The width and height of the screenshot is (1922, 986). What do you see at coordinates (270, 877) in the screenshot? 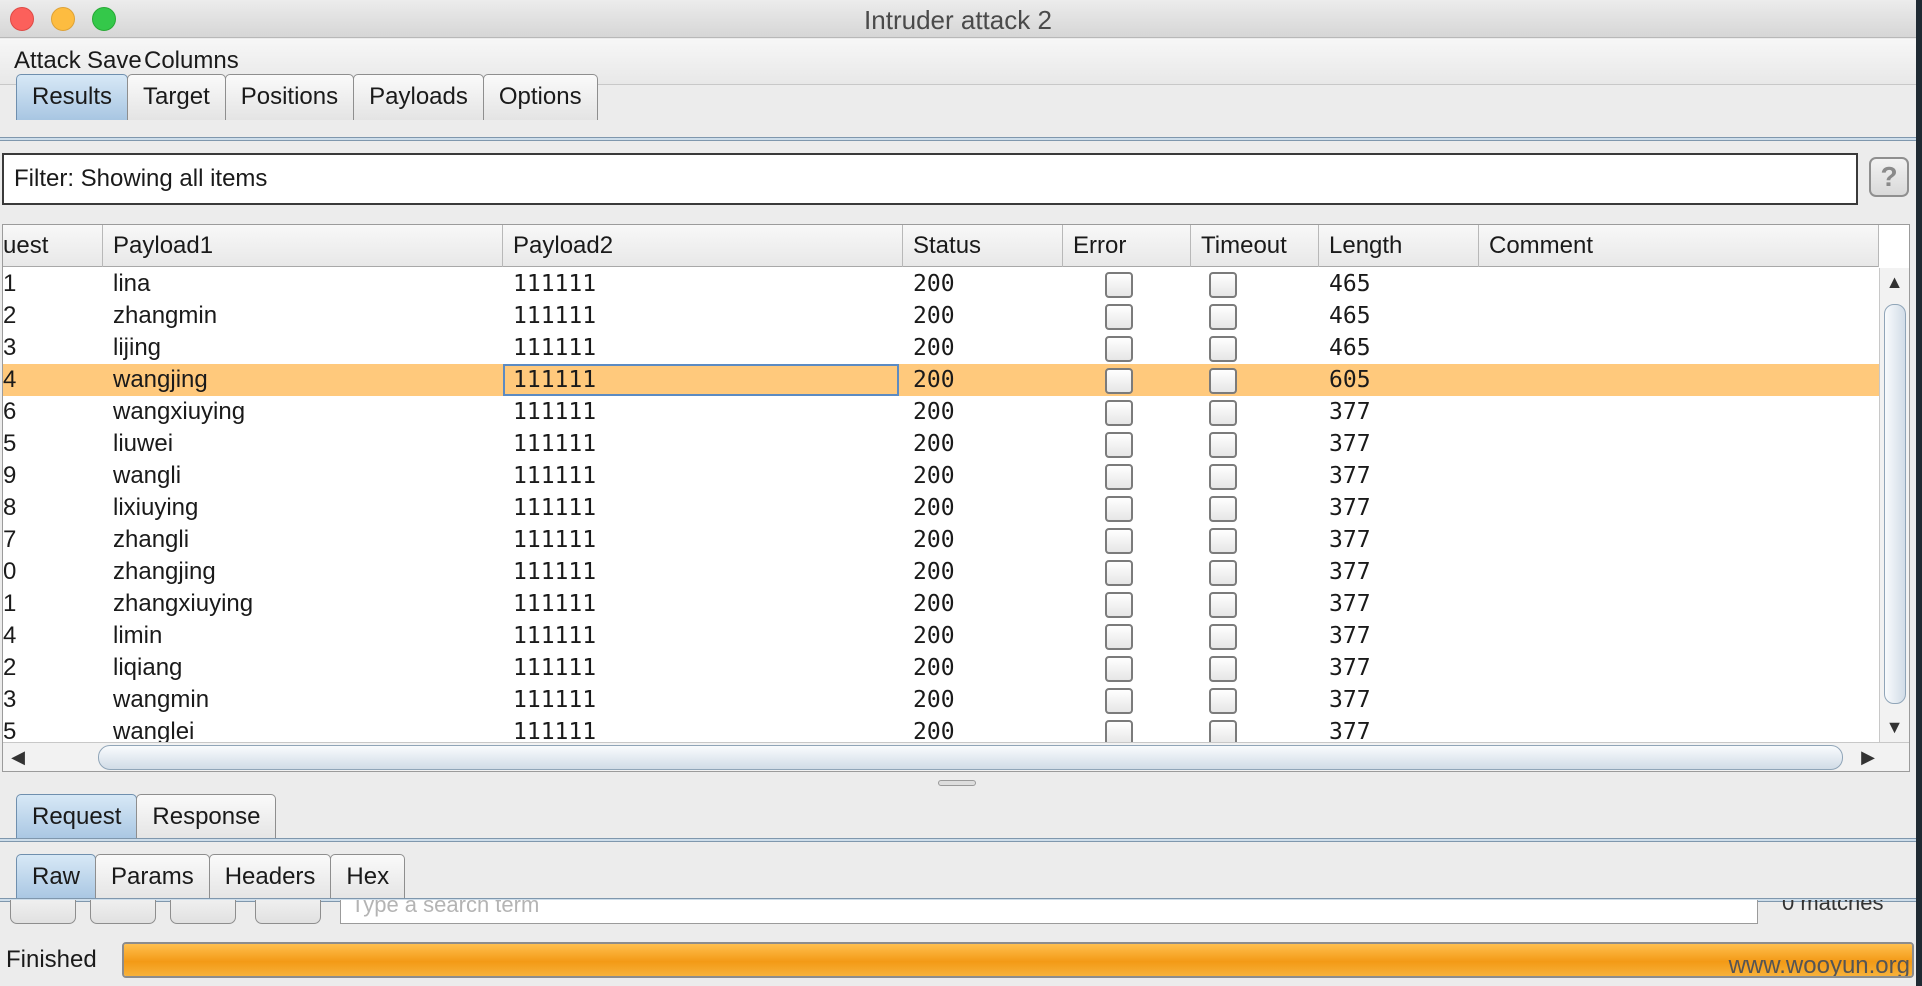
I see `tab-headers: Headers` at bounding box center [270, 877].